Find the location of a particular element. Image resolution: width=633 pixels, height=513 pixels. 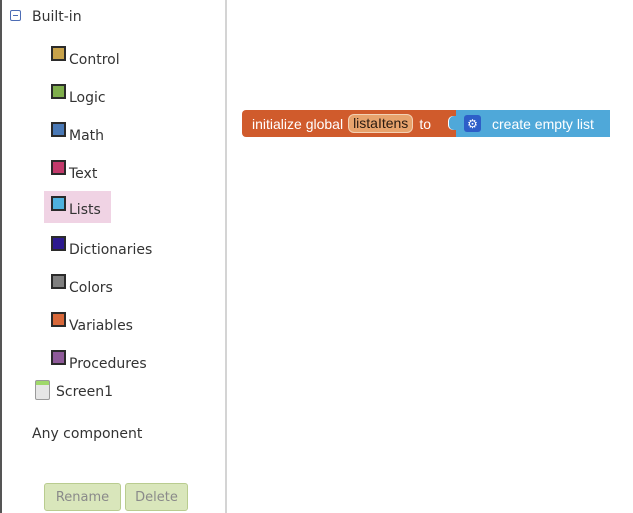

category-variables: Variables is located at coordinates (88, 323).